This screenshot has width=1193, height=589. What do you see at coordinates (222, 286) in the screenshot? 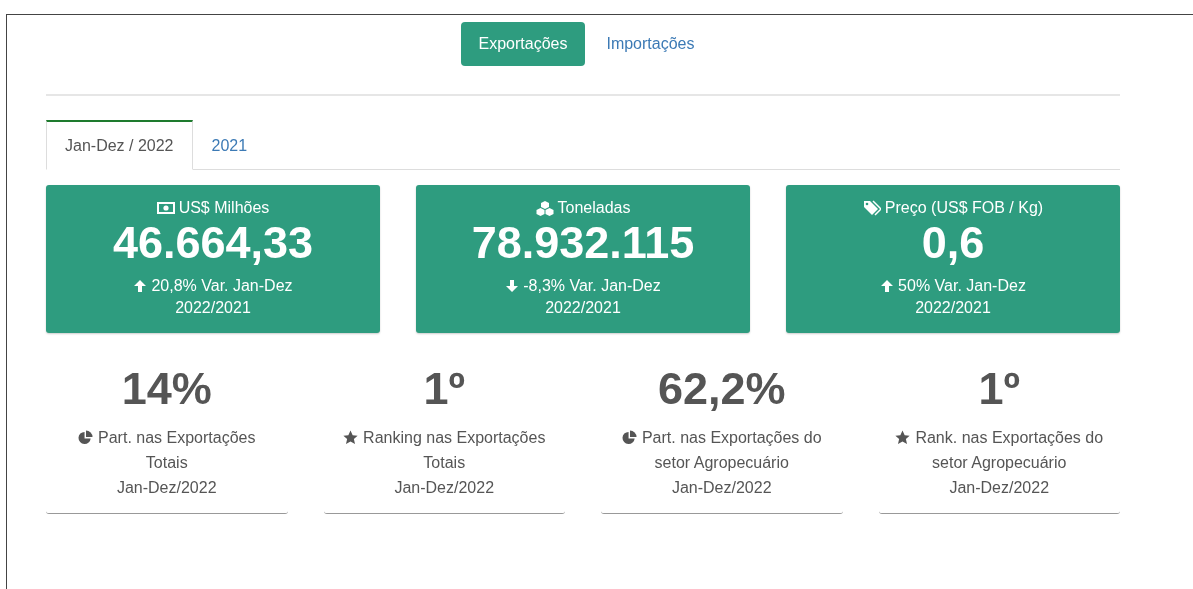
I see `change-text: 20,8% Var. Jan-Dez` at bounding box center [222, 286].